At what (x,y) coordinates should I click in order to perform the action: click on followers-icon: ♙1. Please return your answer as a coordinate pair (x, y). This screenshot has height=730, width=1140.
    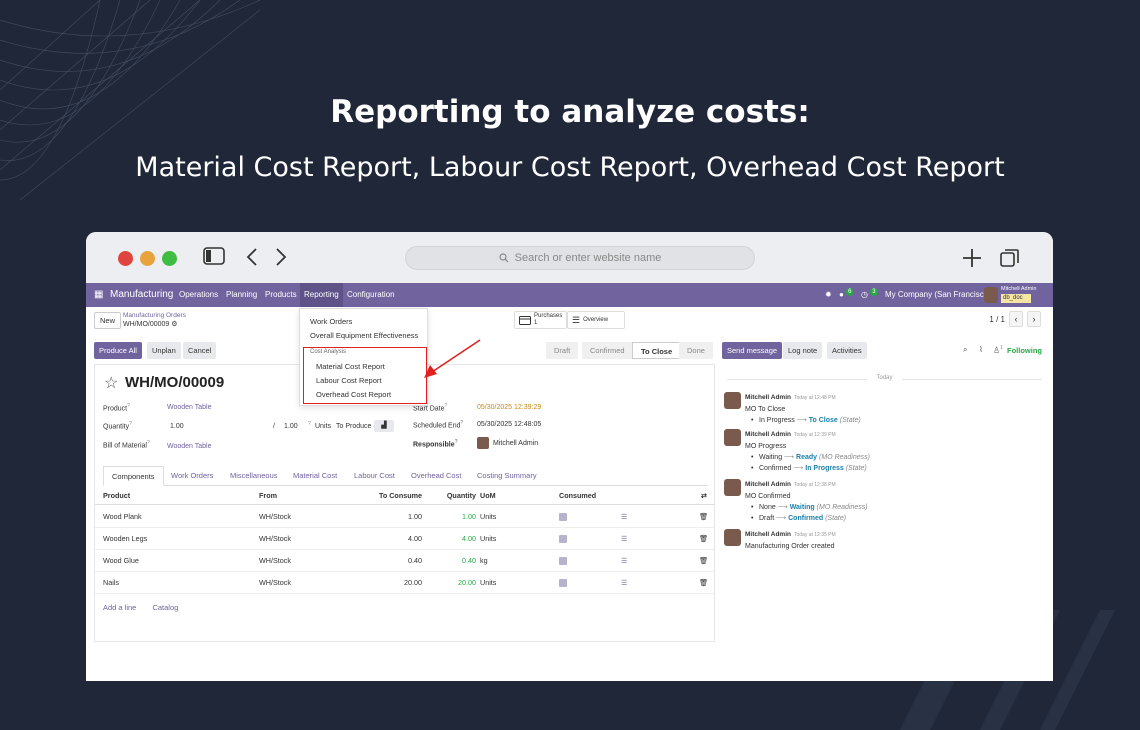
    Looking at the image, I should click on (998, 350).